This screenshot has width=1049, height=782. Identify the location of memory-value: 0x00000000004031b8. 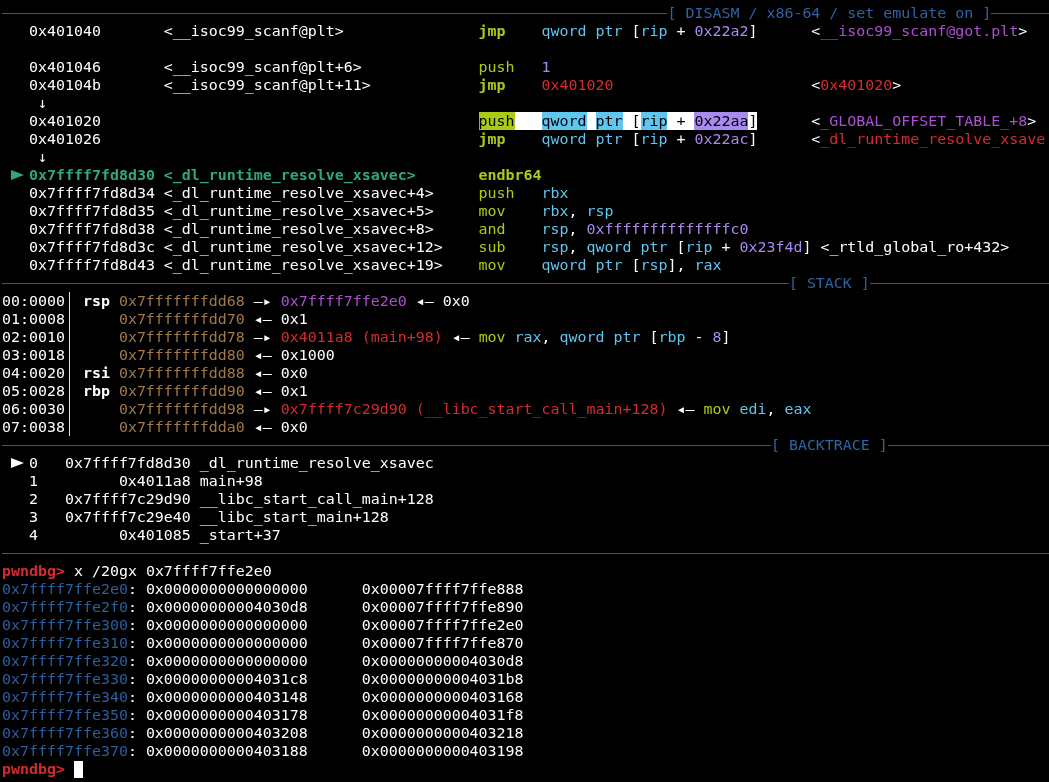
(442, 679).